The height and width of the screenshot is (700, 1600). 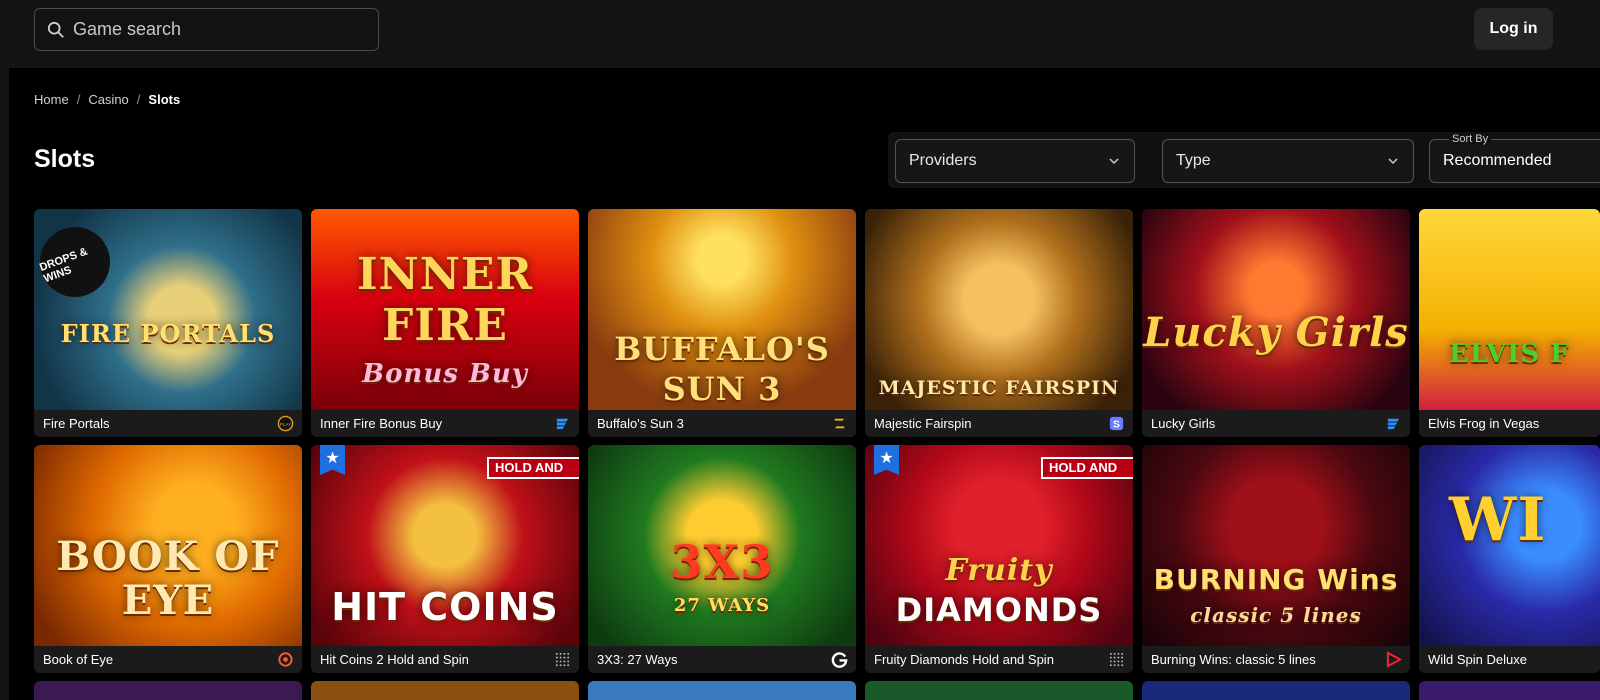 What do you see at coordinates (445, 545) in the screenshot?
I see `game-thumbnail: ★ HOLD AND HIT COINS` at bounding box center [445, 545].